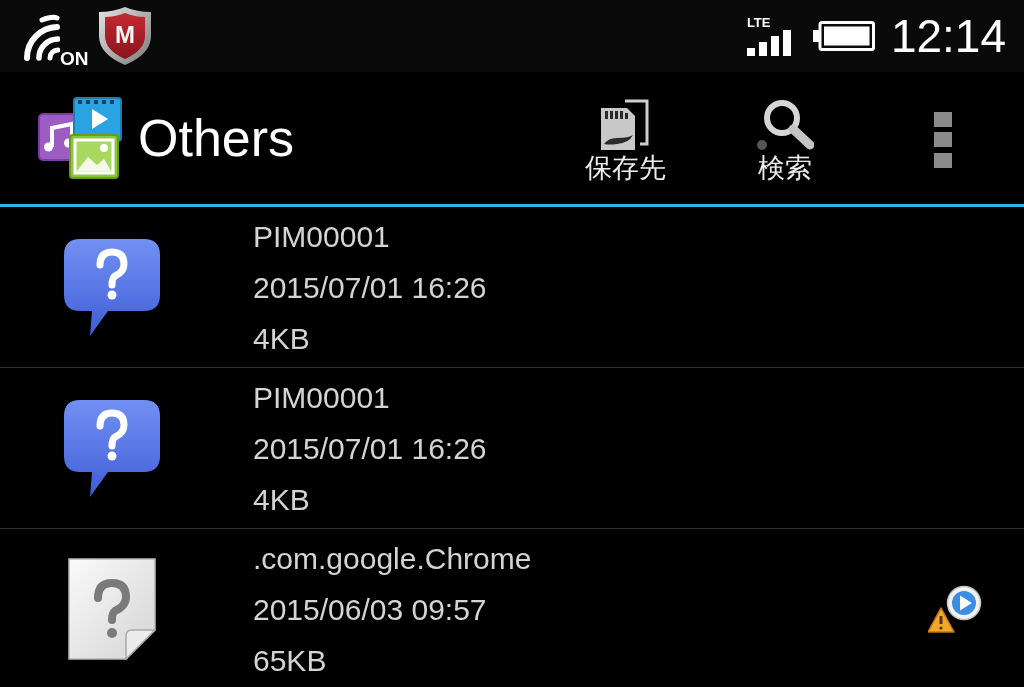 The height and width of the screenshot is (687, 1024). I want to click on question-document-icon, so click(112, 609).